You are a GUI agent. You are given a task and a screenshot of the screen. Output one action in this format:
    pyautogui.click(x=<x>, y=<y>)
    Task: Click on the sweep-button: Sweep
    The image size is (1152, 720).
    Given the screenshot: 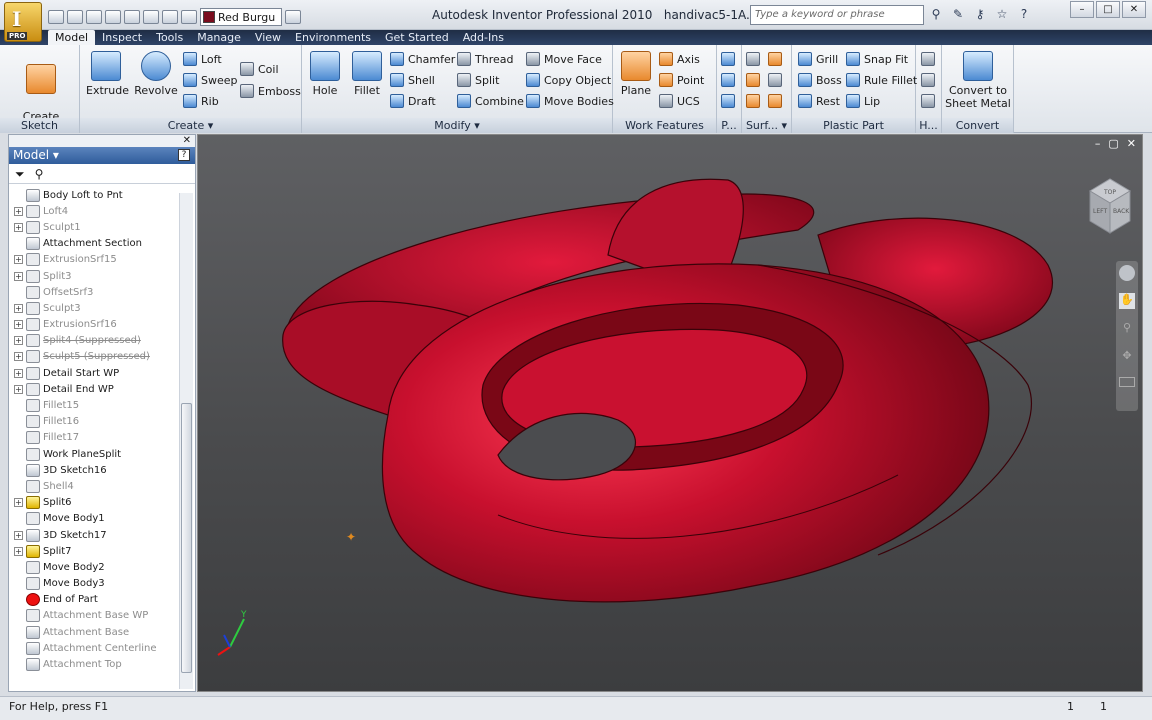 What is the action you would take?
    pyautogui.click(x=210, y=80)
    